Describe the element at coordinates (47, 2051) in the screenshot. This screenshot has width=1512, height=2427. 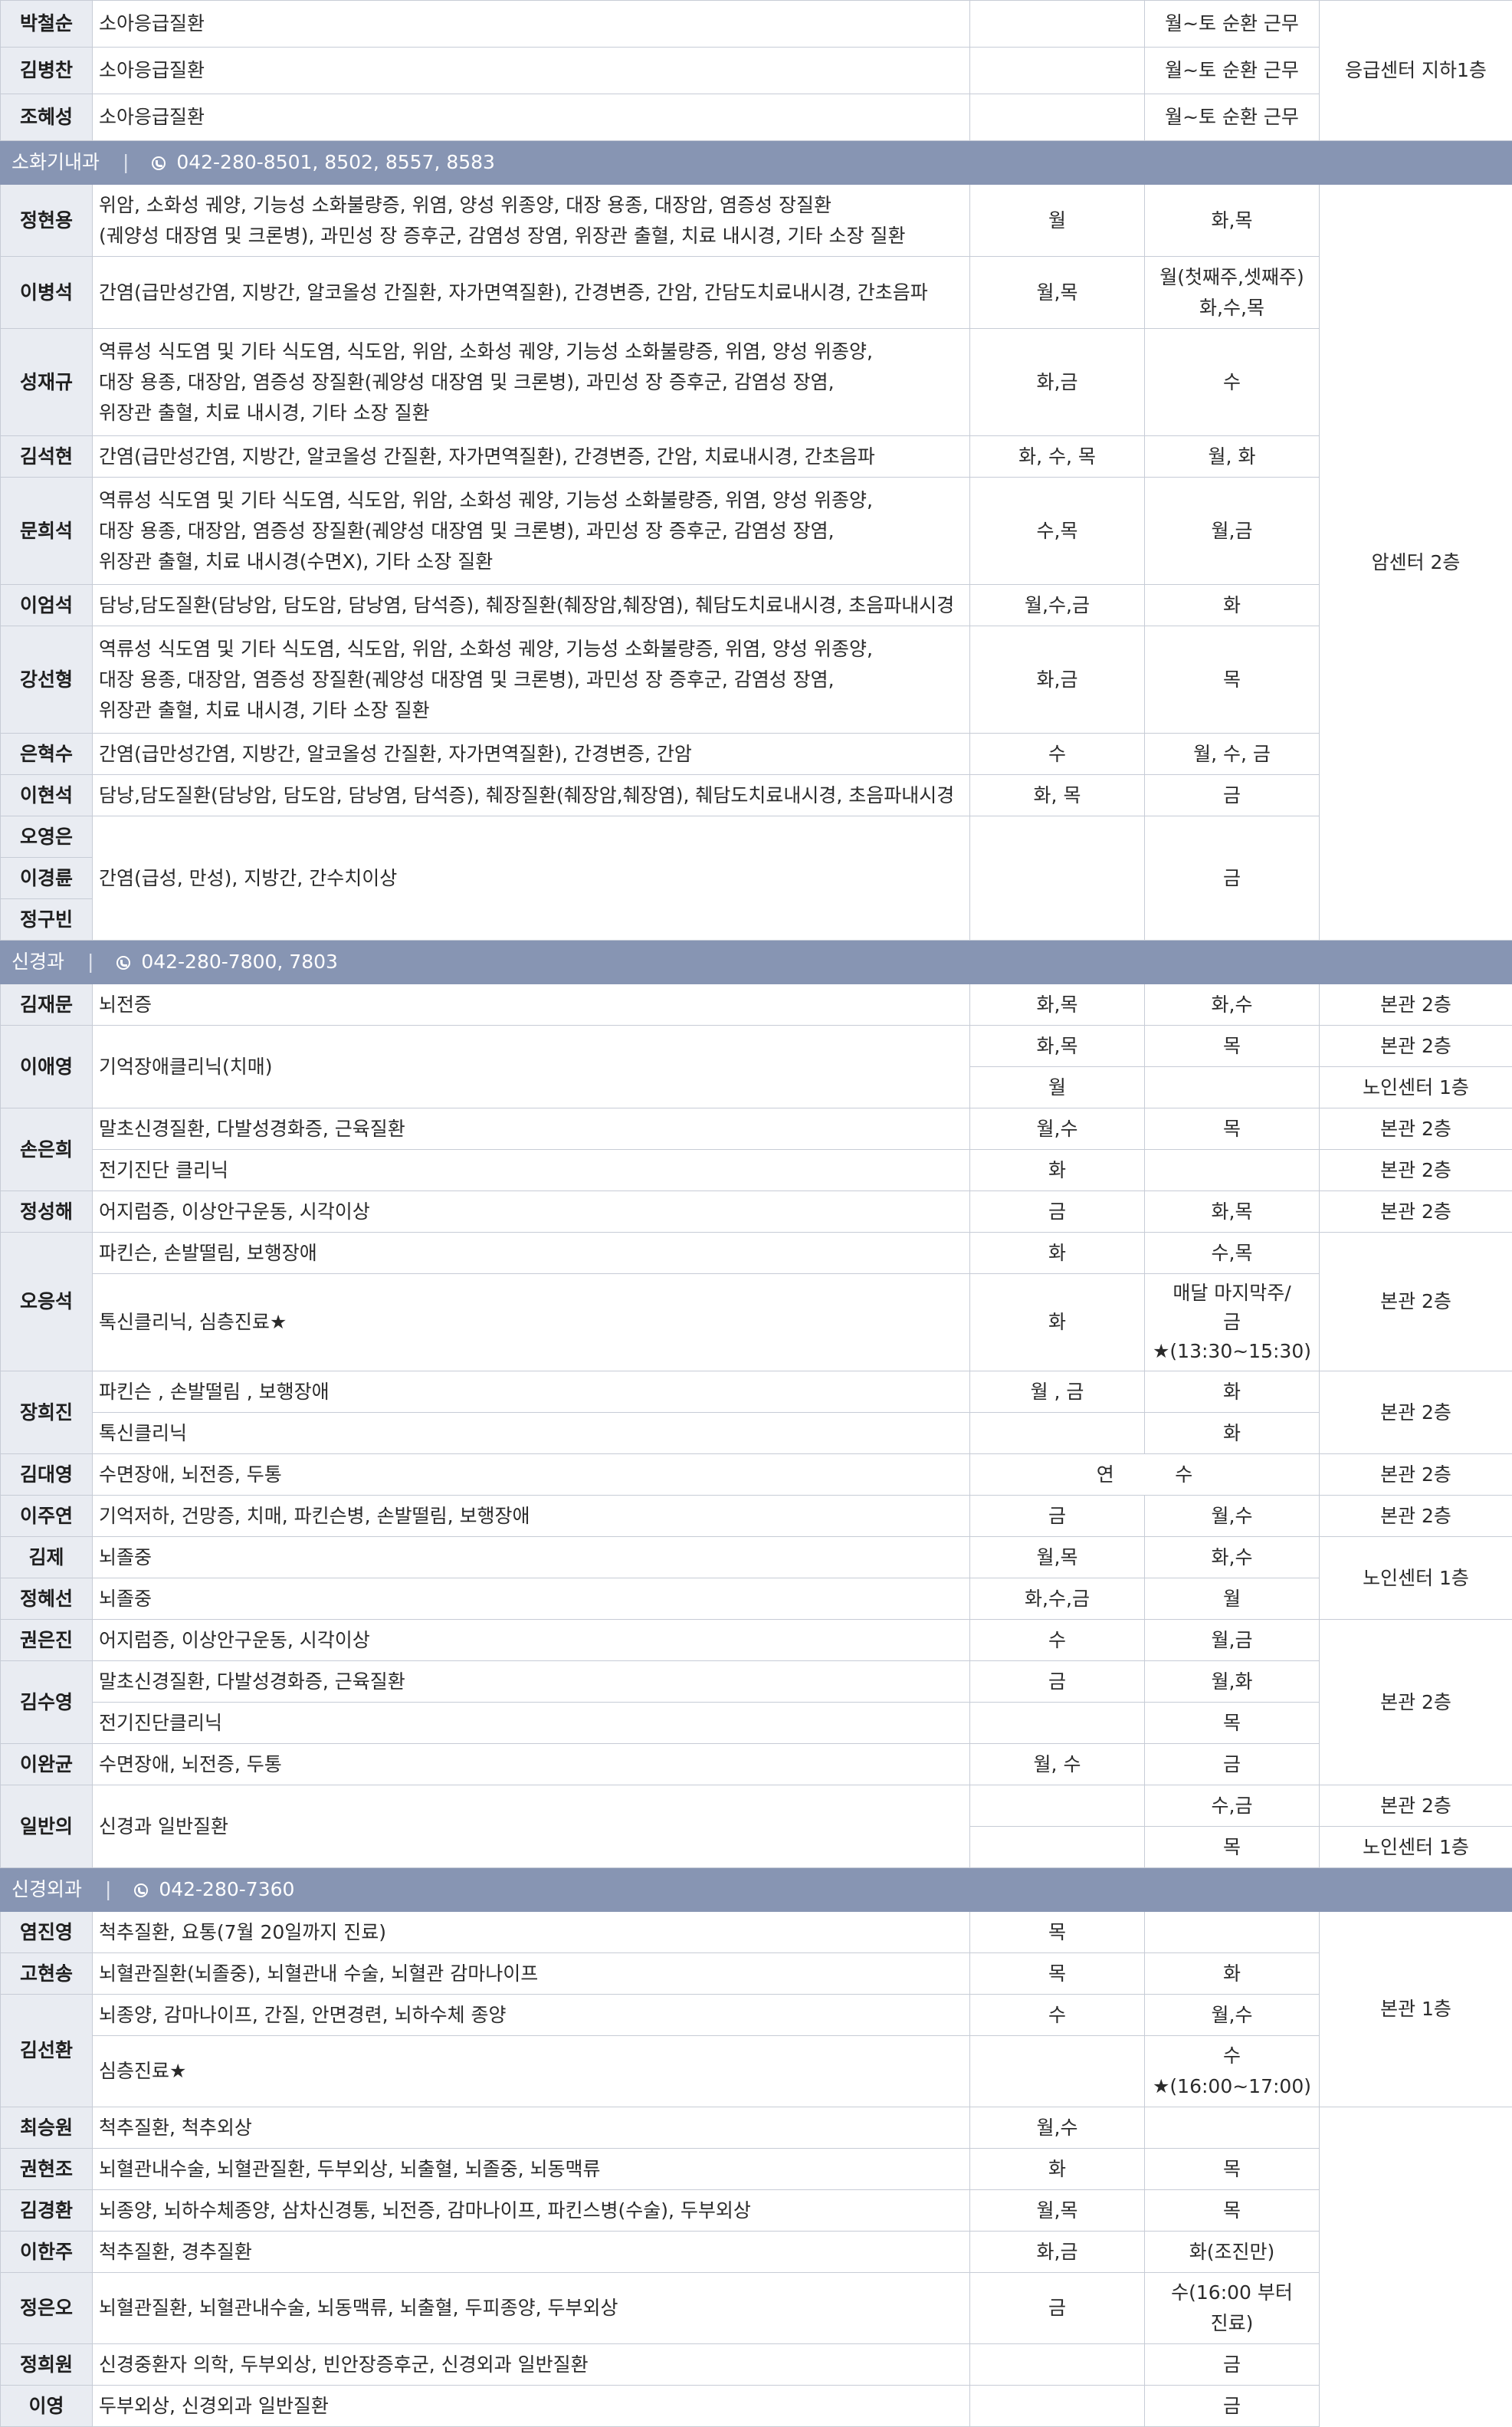
I see `doctor-name: 김선환` at that location.